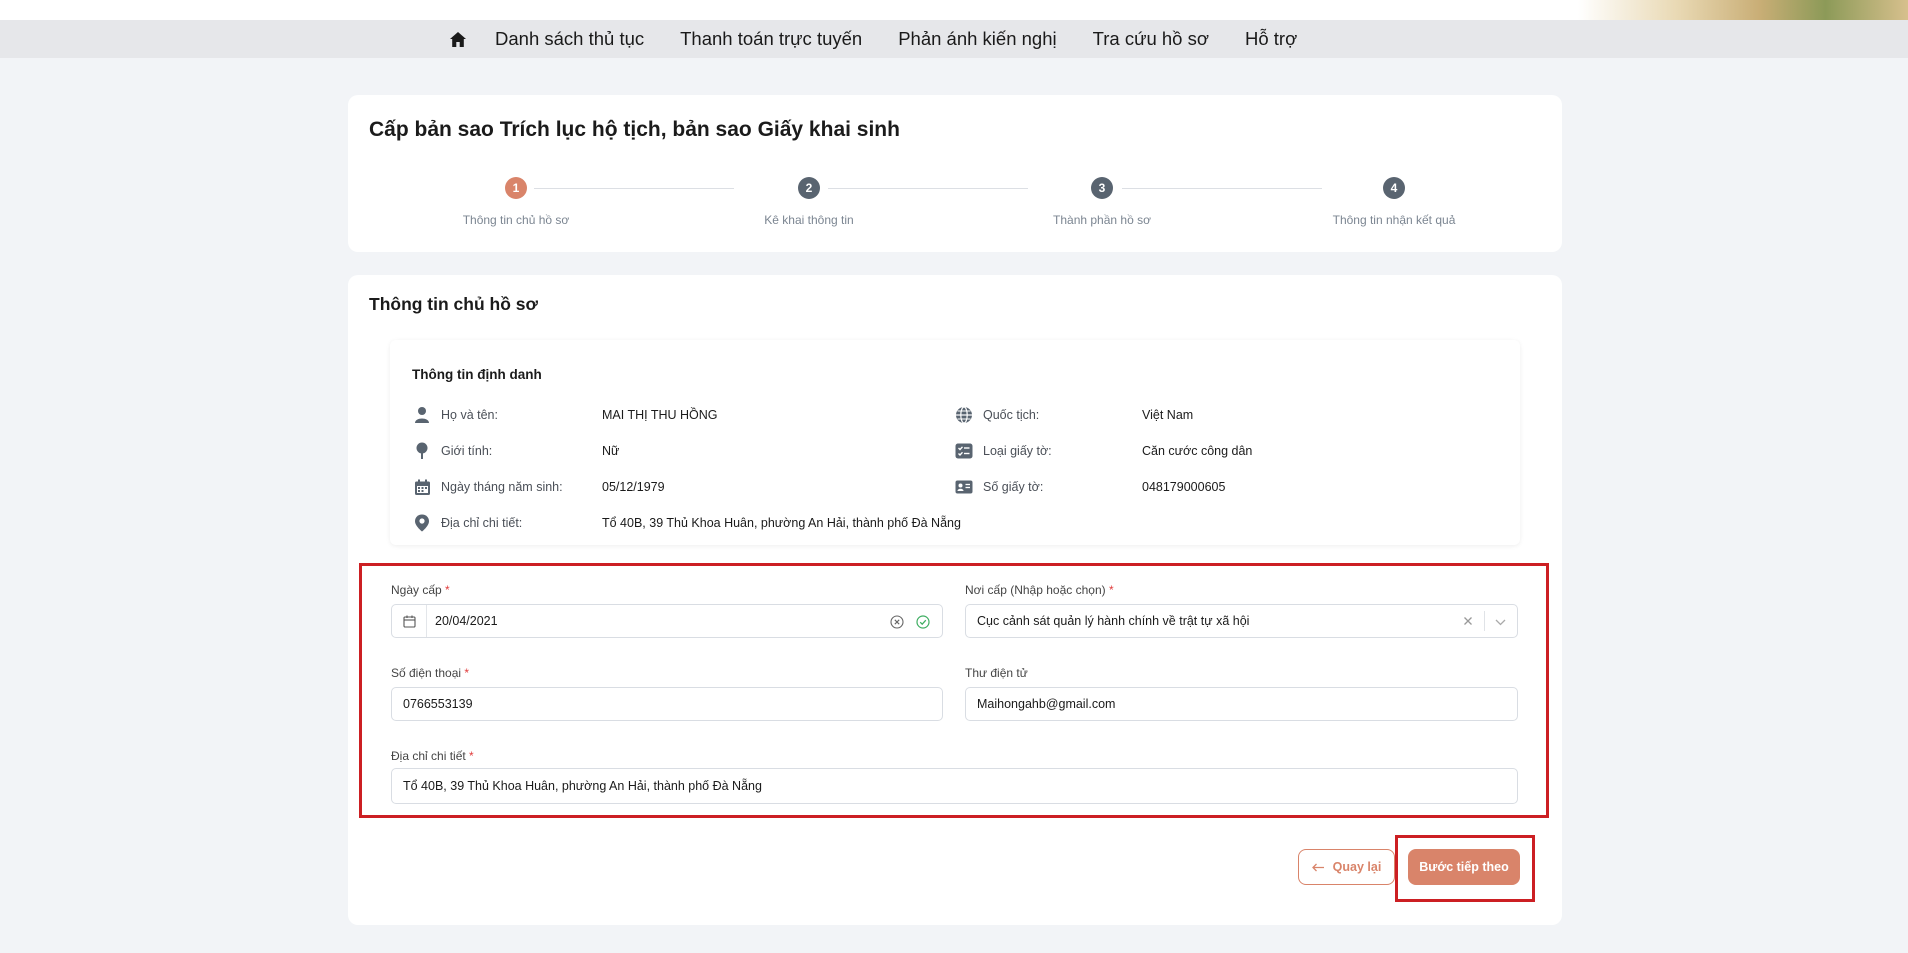 The width and height of the screenshot is (1908, 953). I want to click on info-value: Việt Nam, so click(1168, 415).